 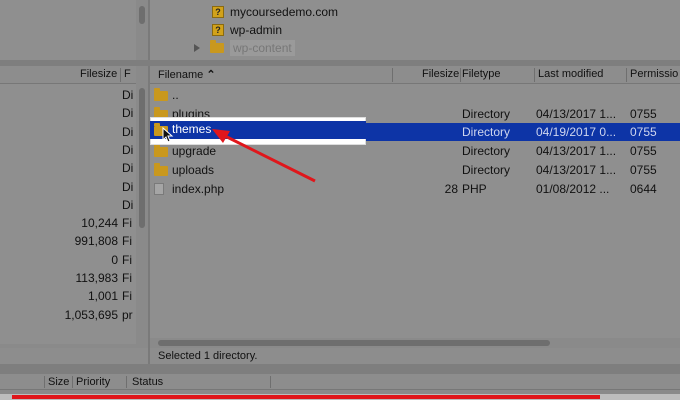 What do you see at coordinates (97, 278) in the screenshot?
I see `file-size: 113,983` at bounding box center [97, 278].